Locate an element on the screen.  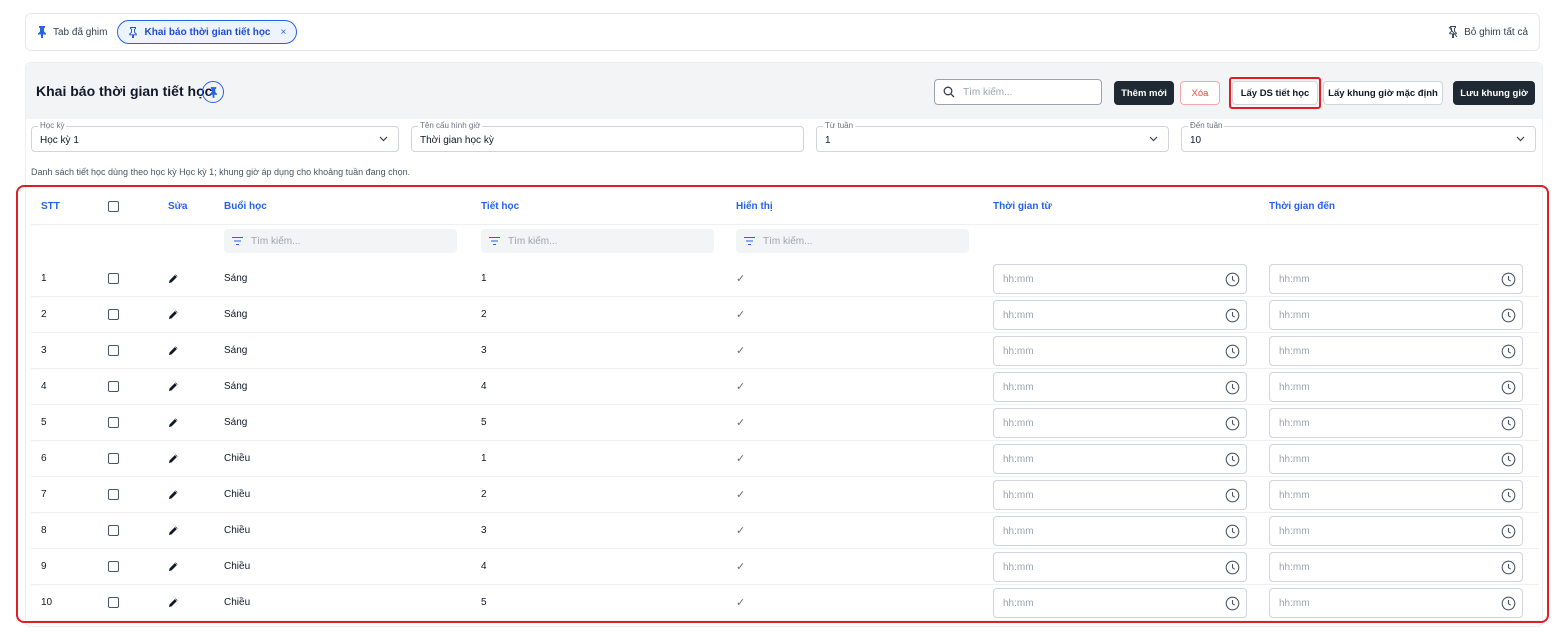
table-row: 7 Chiều 2 ✓ hh:mm hh:mm is located at coordinates (785, 495).